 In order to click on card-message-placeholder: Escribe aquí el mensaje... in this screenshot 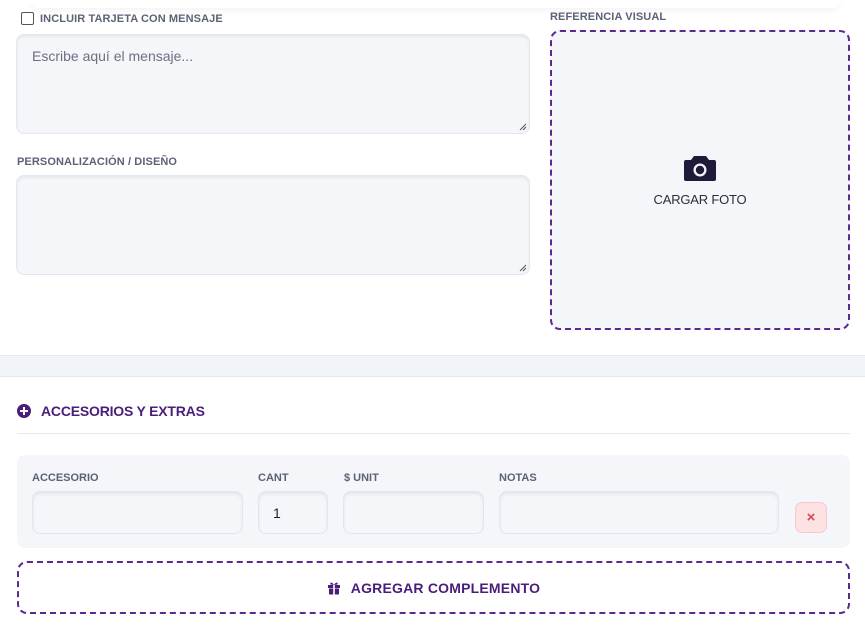, I will do `click(113, 56)`.